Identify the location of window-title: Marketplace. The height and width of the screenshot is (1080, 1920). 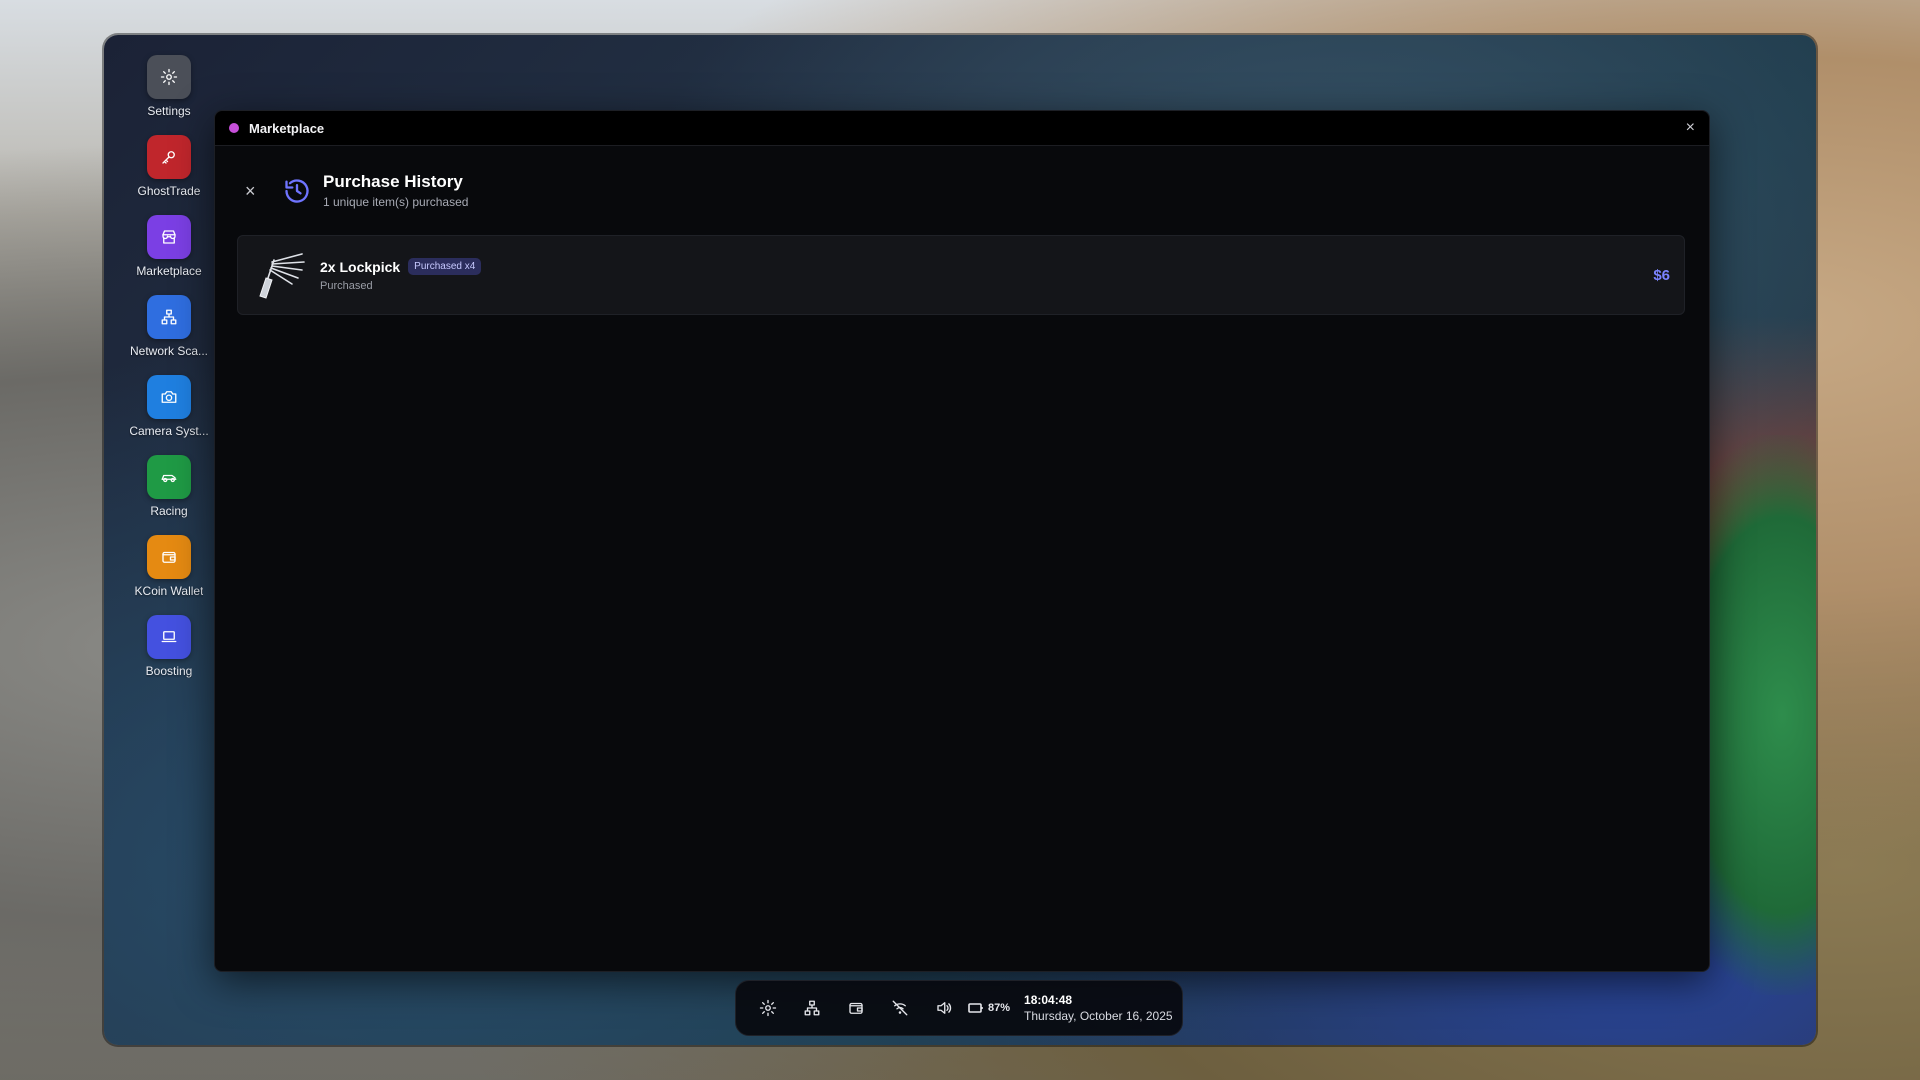
(287, 128).